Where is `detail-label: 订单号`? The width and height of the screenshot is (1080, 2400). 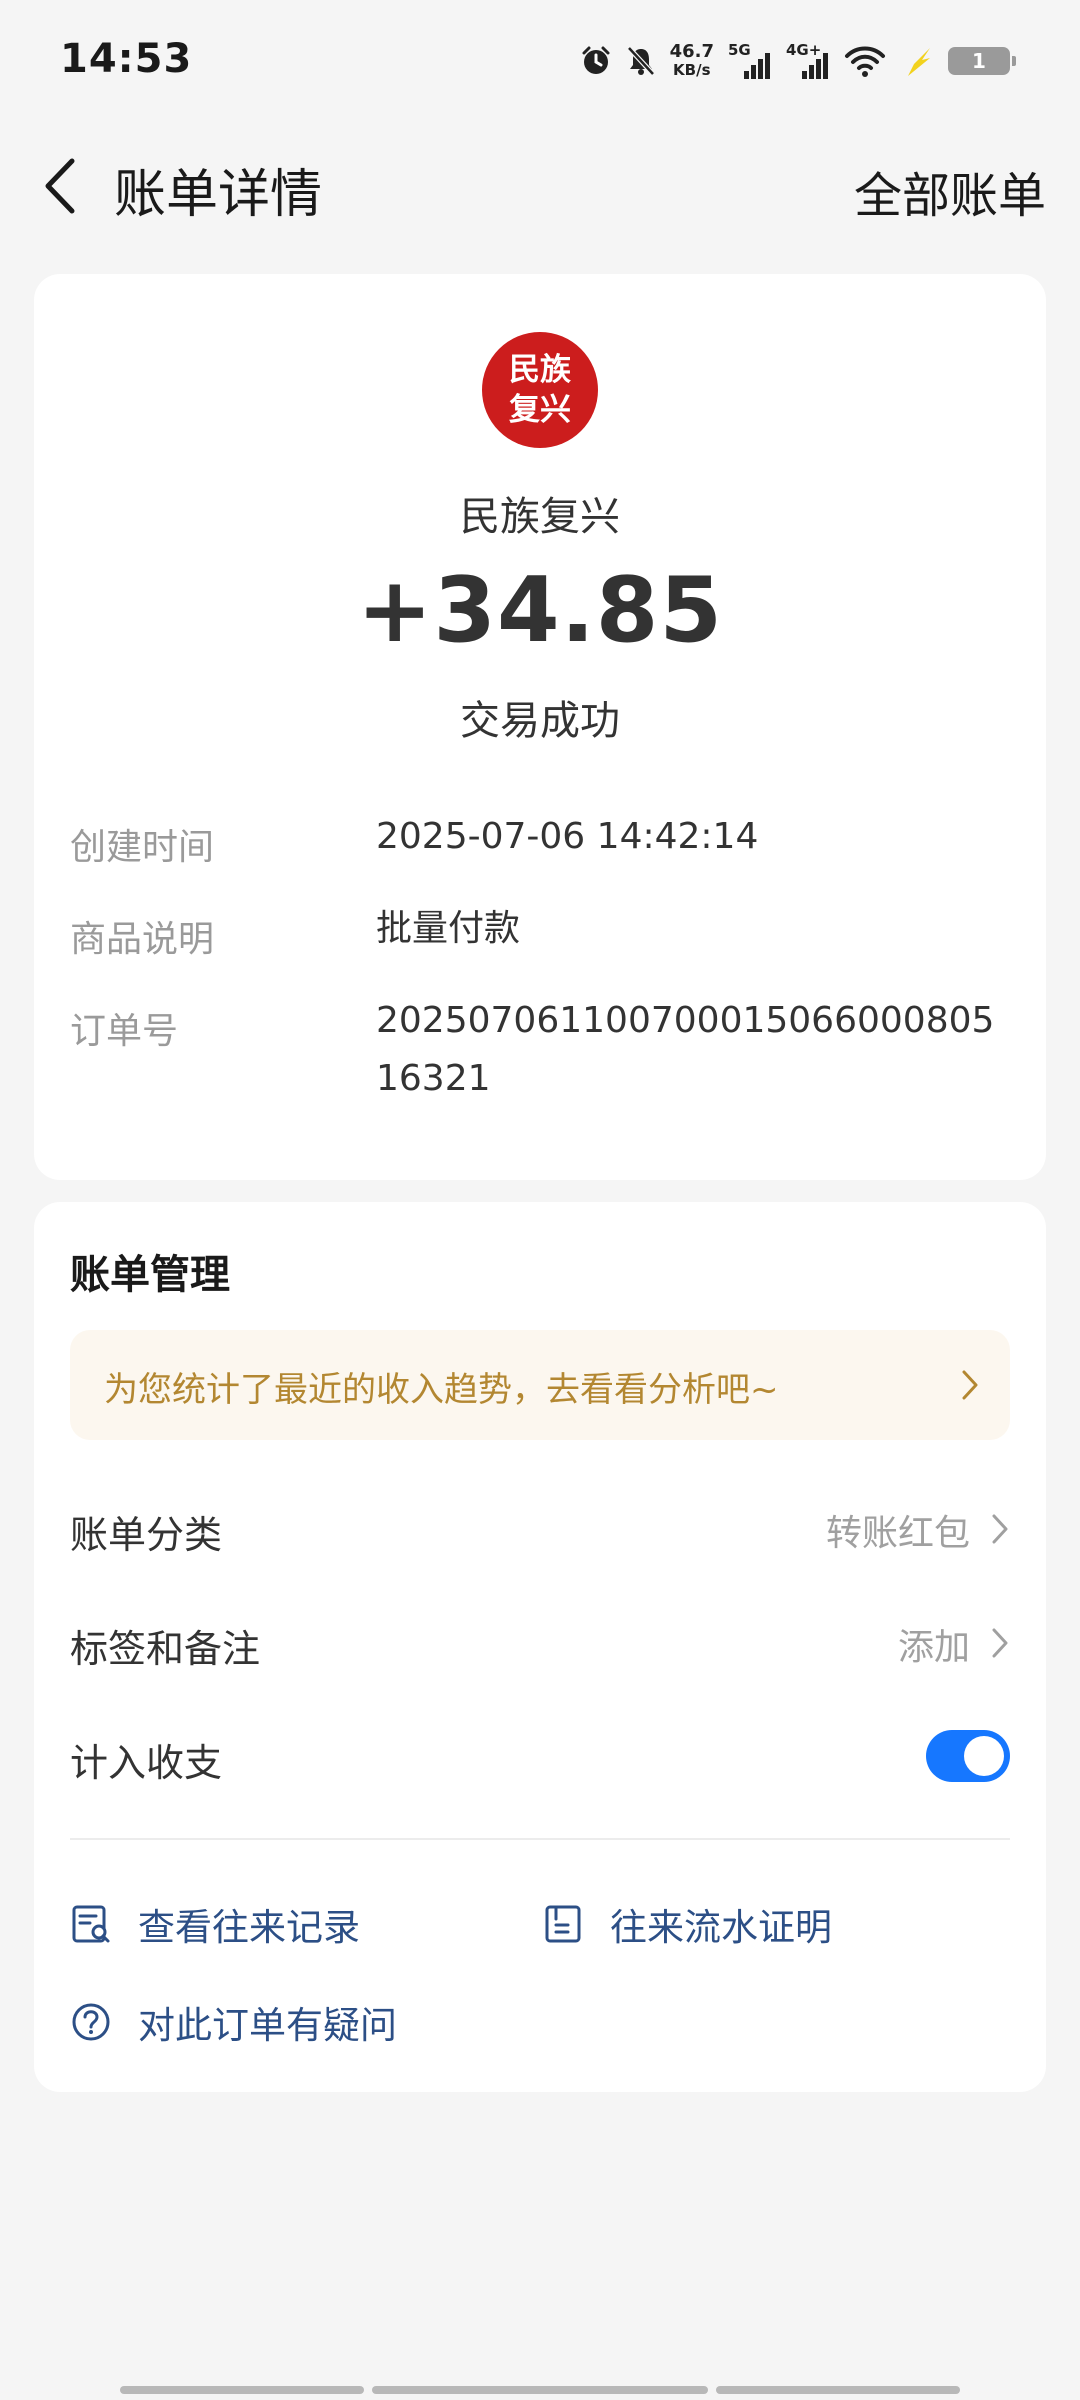
detail-label: 订单号 is located at coordinates (124, 1031).